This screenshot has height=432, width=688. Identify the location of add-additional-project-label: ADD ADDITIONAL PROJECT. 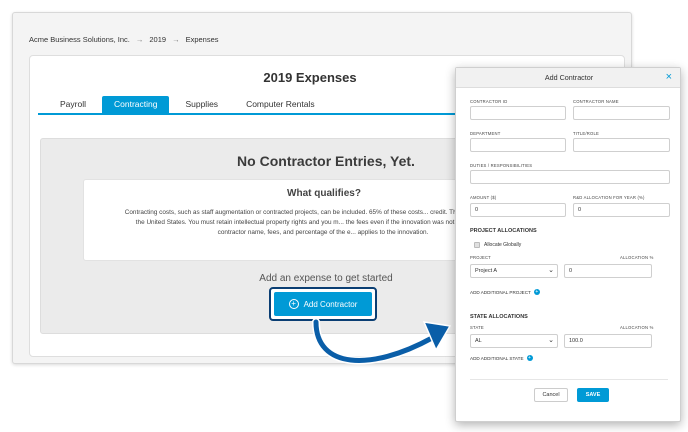
(500, 292).